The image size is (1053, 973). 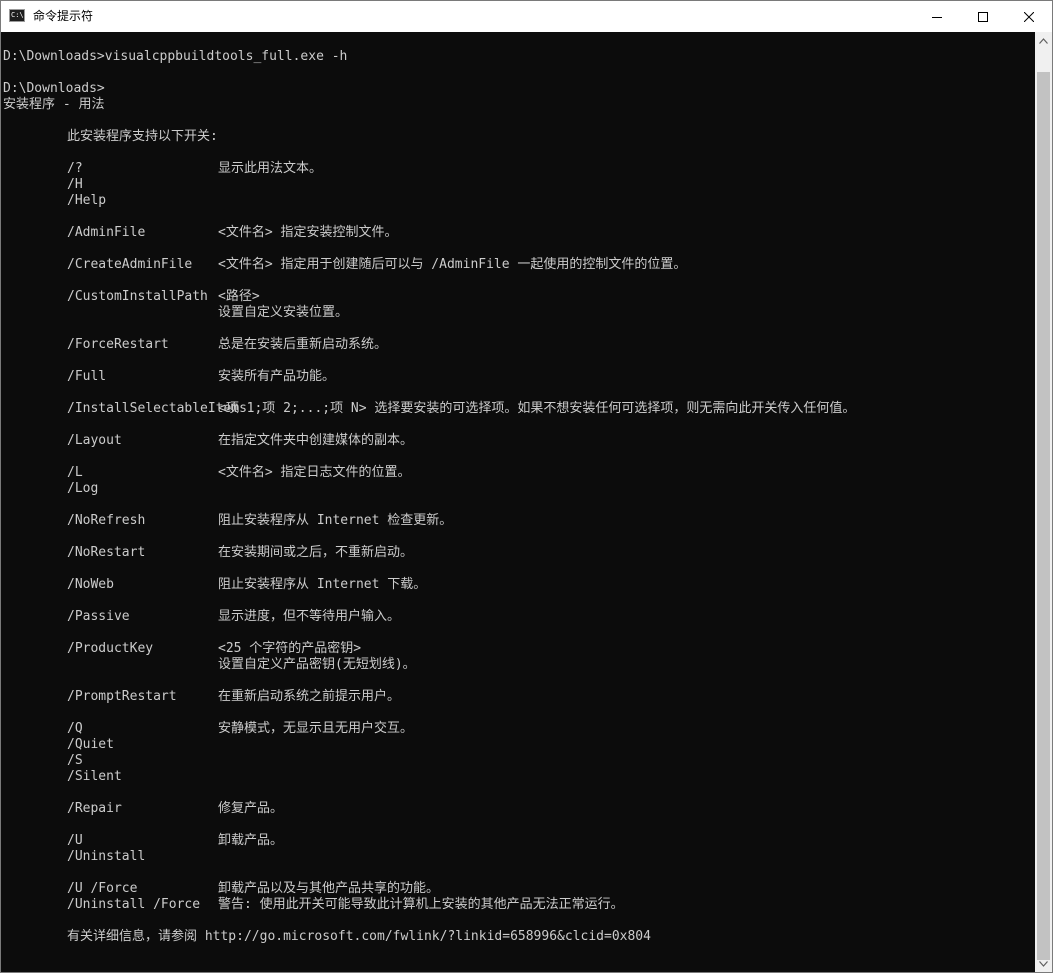 I want to click on switch-description: 在安装期间或之后，不重新启动。, so click(x=316, y=552).